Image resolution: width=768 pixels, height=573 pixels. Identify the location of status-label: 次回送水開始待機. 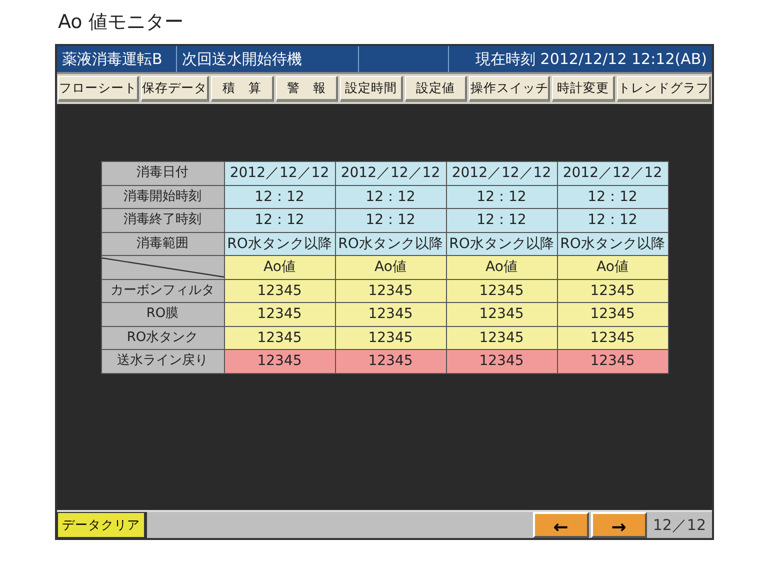
(268, 59).